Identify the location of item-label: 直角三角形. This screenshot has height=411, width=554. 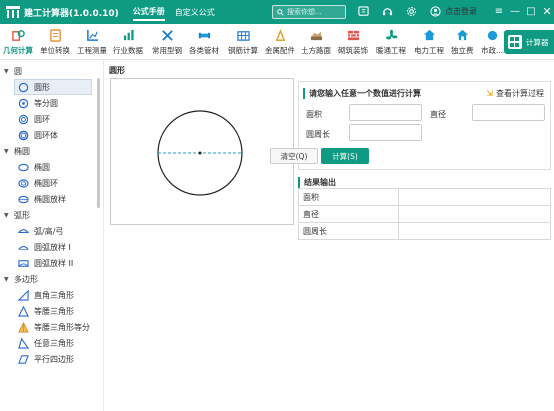
(54, 295).